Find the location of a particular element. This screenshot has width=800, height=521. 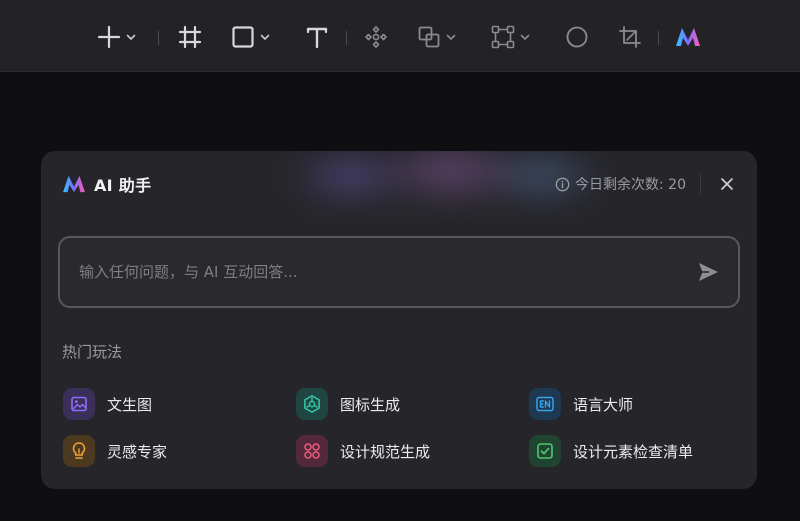

grid-circles-icon is located at coordinates (312, 451).